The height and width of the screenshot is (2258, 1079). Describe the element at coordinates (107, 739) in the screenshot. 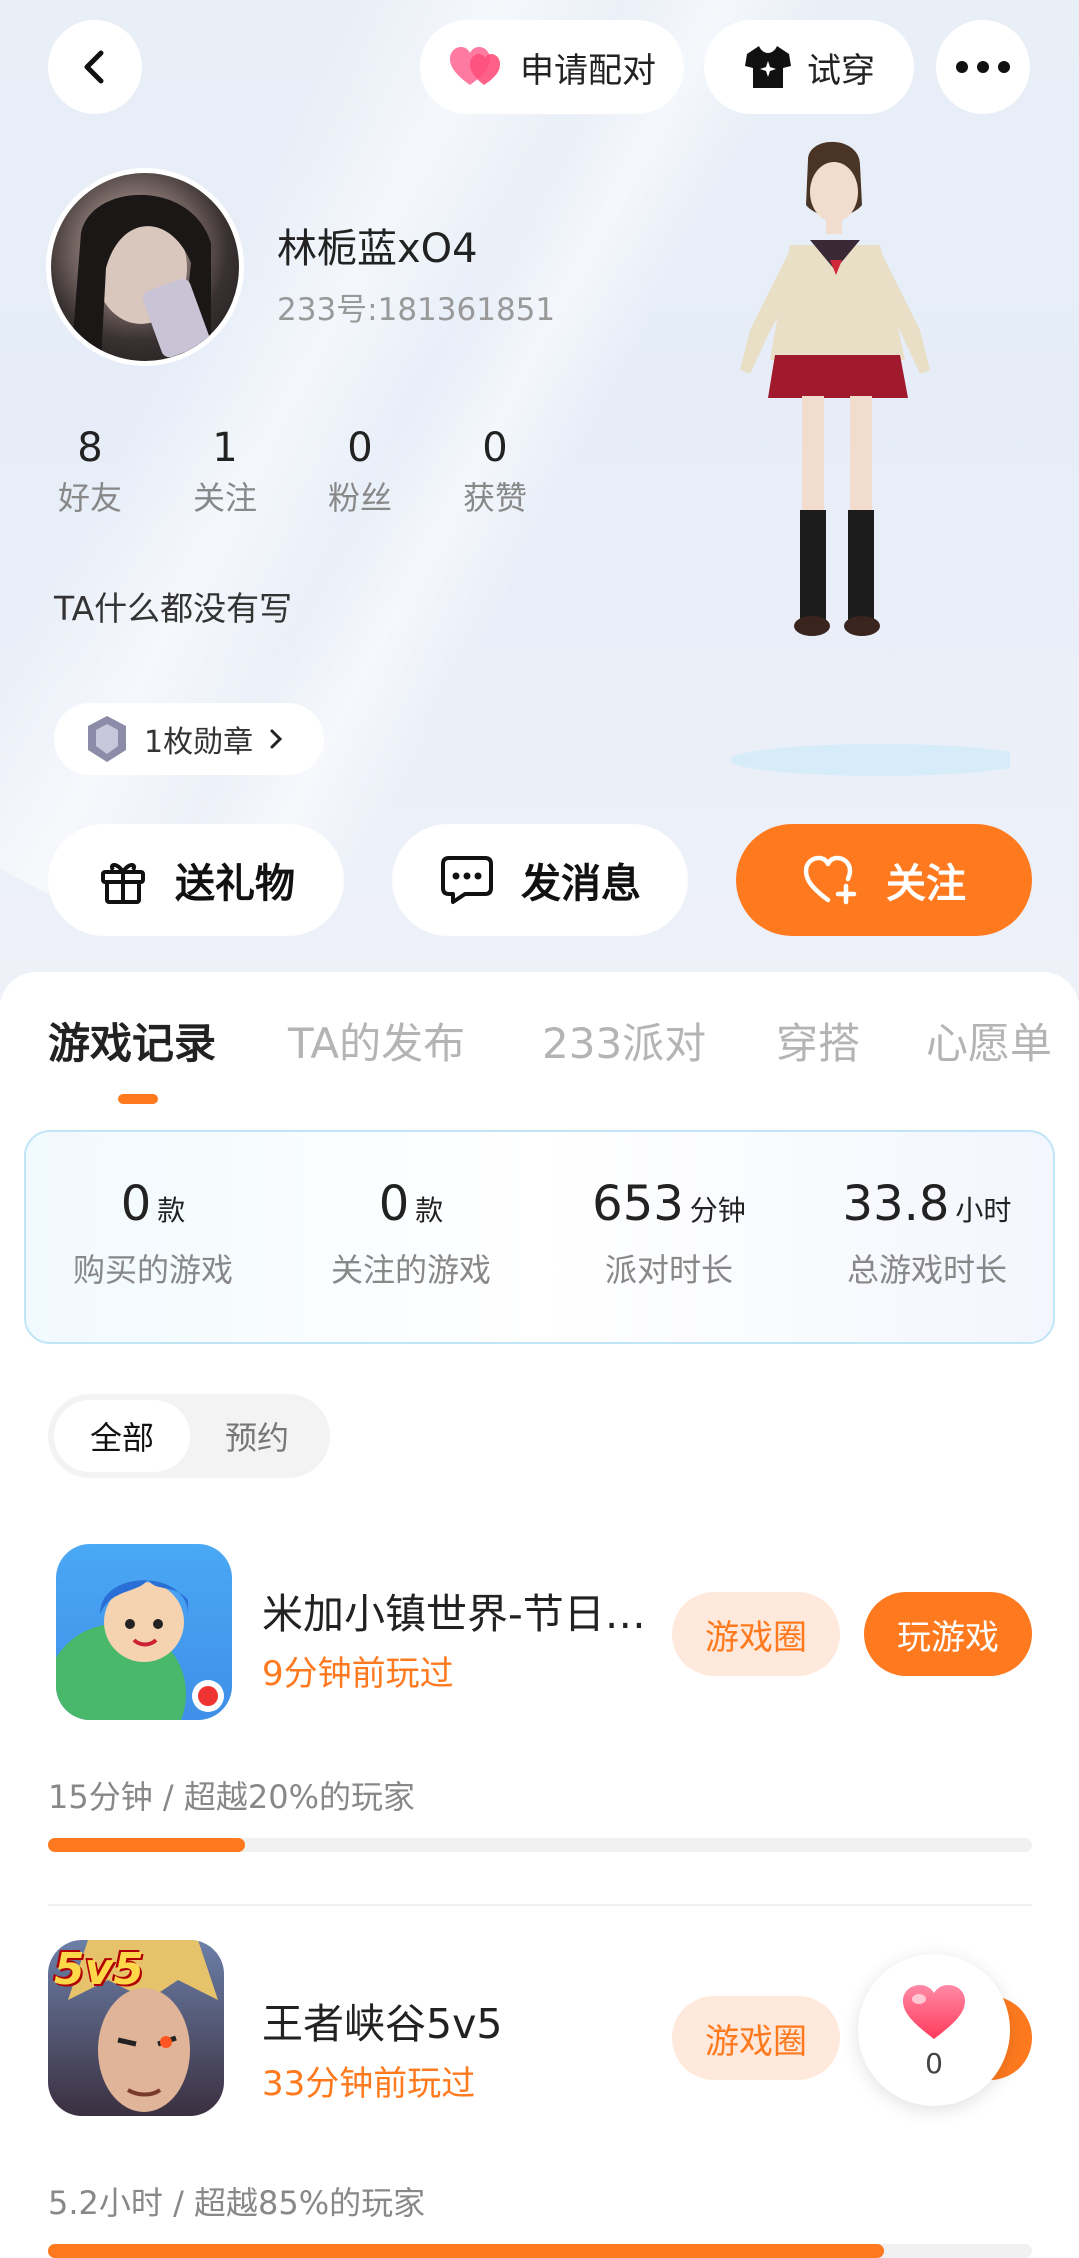

I see `medal-icon` at that location.